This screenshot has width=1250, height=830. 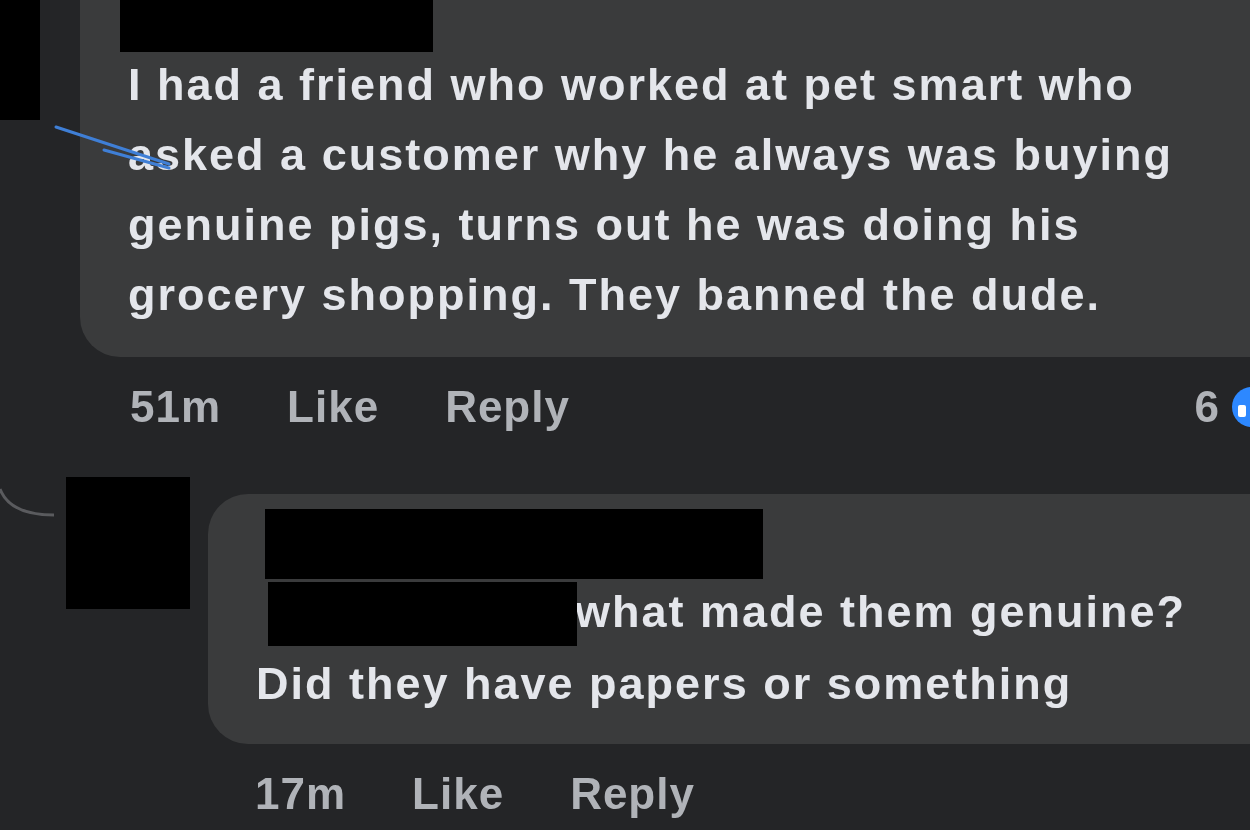 What do you see at coordinates (176, 407) in the screenshot?
I see `timestamp: 51m` at bounding box center [176, 407].